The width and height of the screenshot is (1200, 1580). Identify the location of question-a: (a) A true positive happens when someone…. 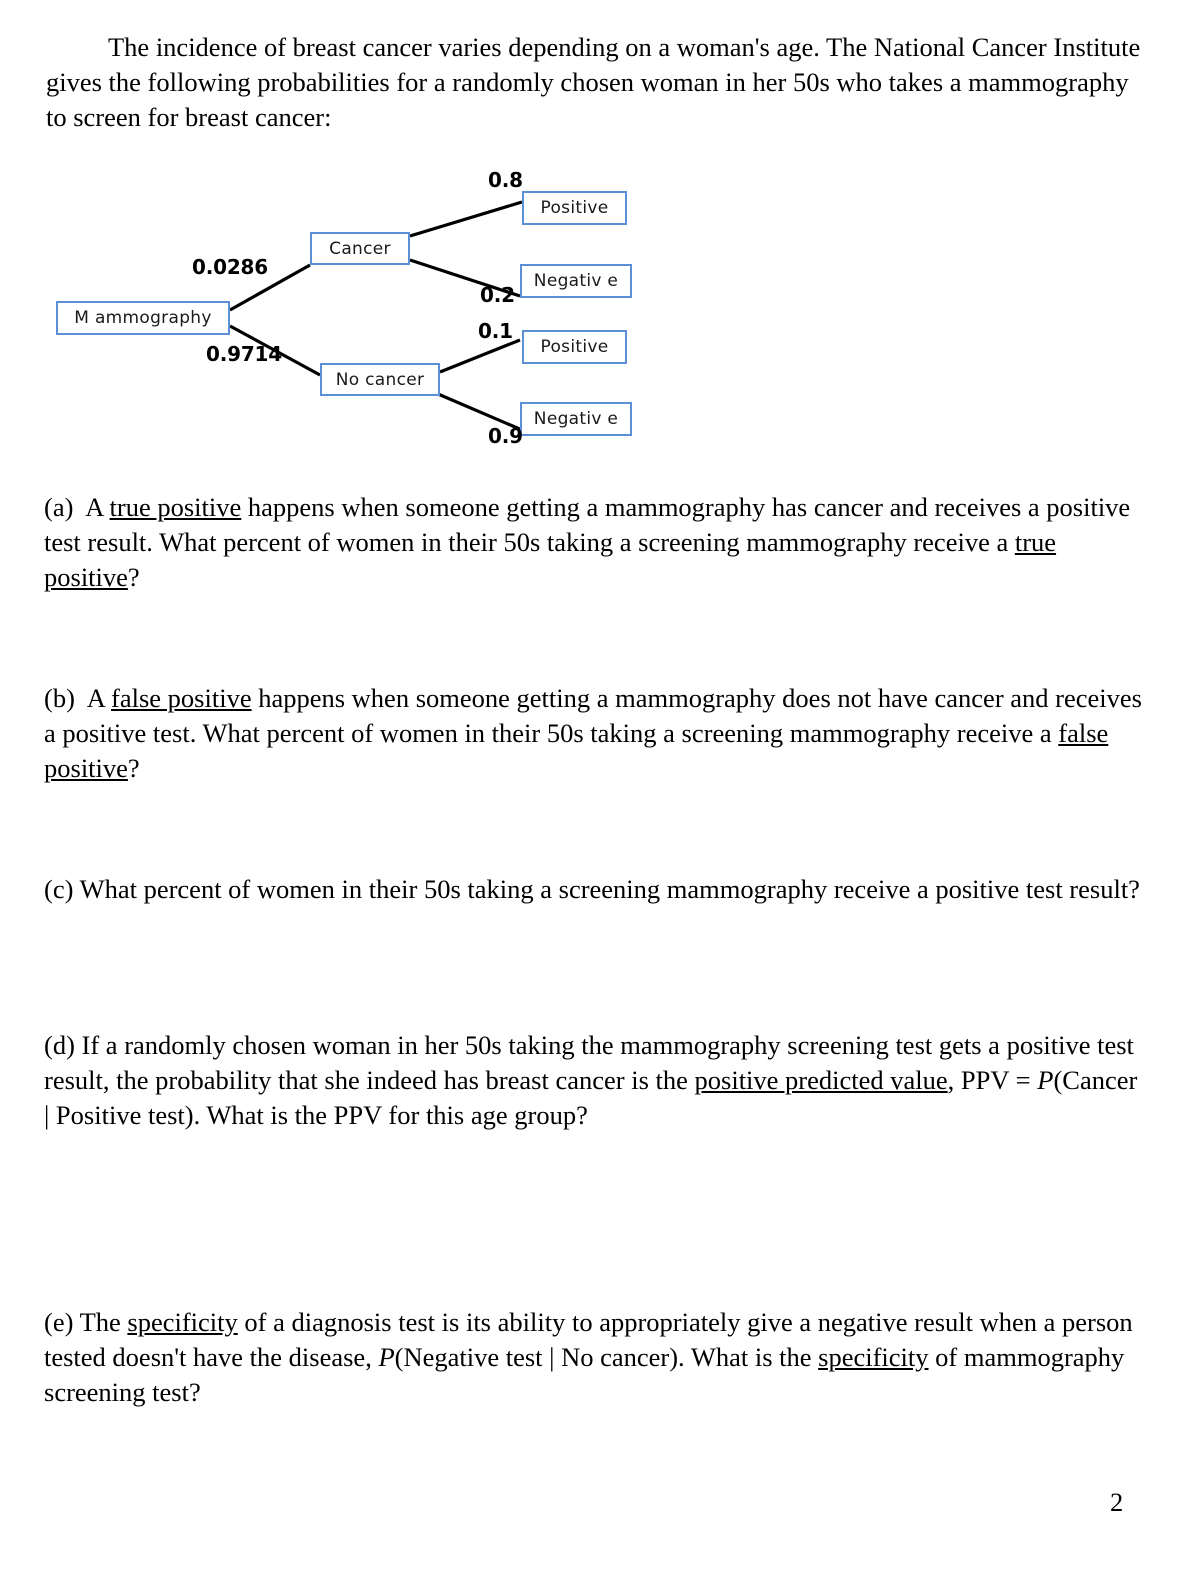
(592, 542).